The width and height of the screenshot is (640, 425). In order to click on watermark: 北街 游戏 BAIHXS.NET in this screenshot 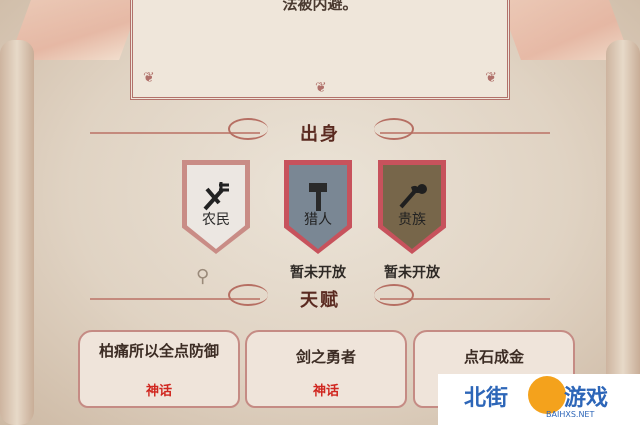, I will do `click(539, 399)`.